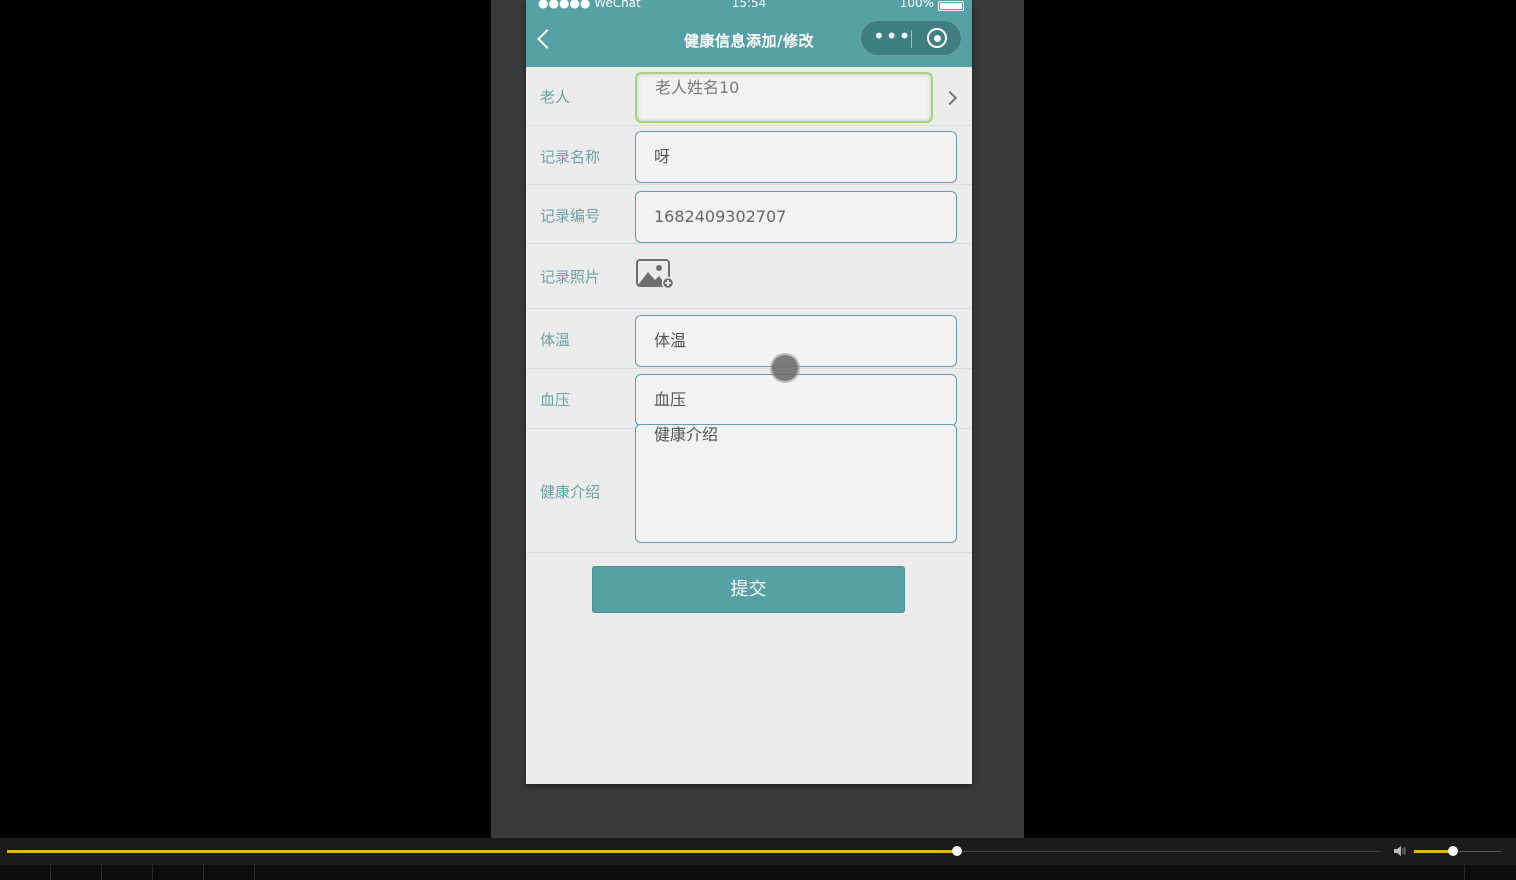 The height and width of the screenshot is (880, 1516). Describe the element at coordinates (749, 39) in the screenshot. I see `navigation-bar: 健康信息添加/修改 •••` at that location.